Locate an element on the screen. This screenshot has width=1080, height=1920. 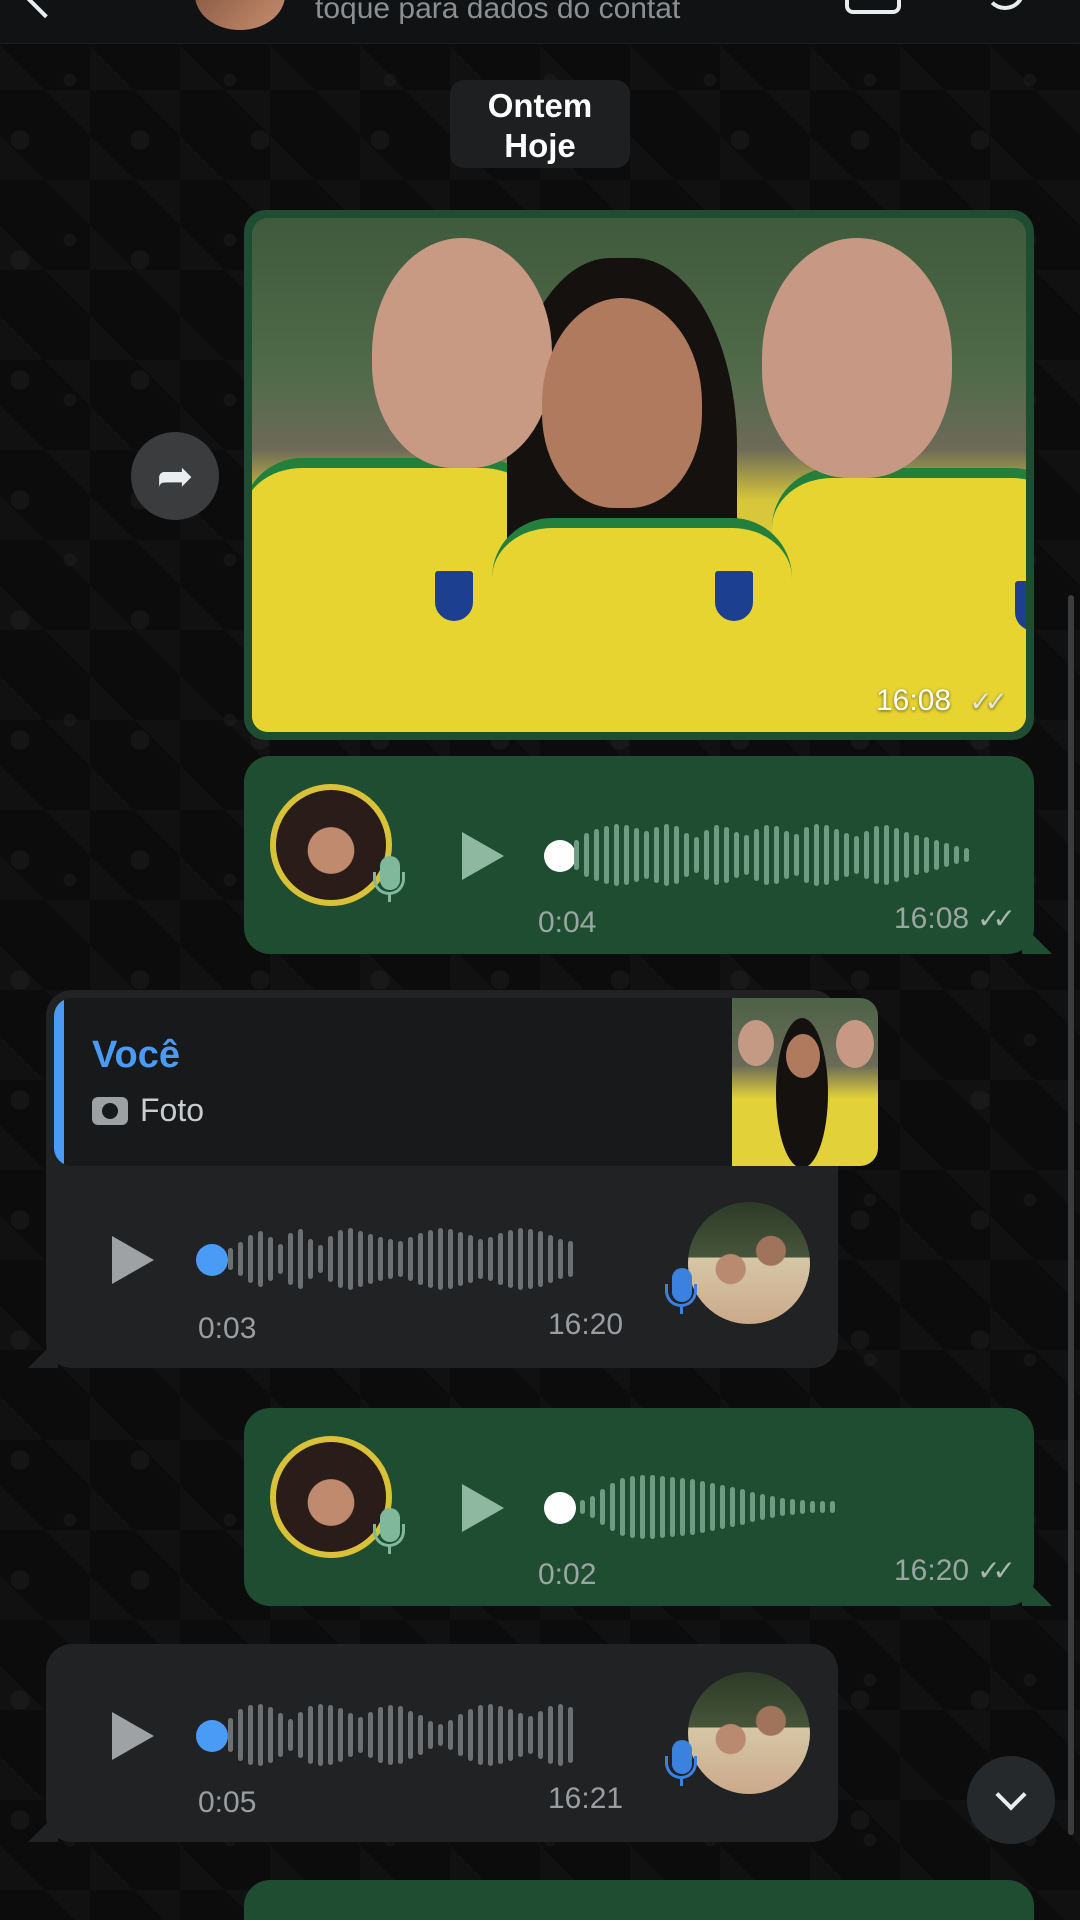
voice-message: 0:04 16:08 ✓✓ is located at coordinates (648, 855).